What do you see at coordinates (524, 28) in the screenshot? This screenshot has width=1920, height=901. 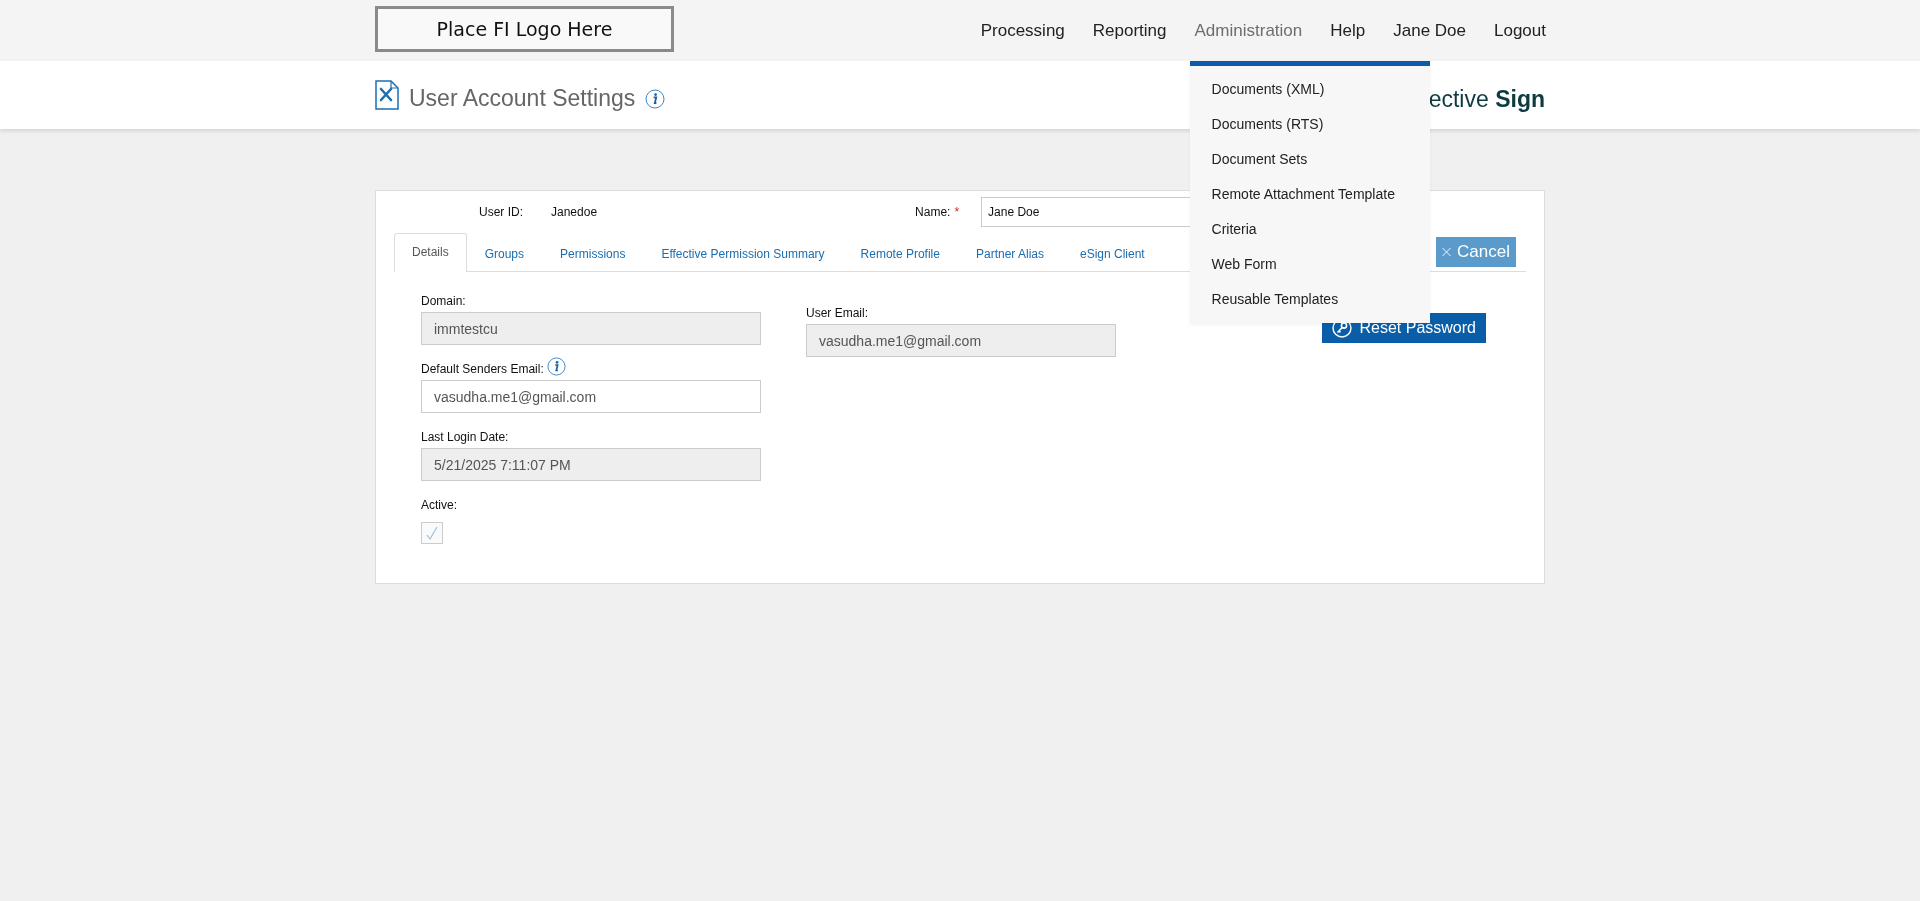 I see `logo-placeholder: Place FI Logo Here` at bounding box center [524, 28].